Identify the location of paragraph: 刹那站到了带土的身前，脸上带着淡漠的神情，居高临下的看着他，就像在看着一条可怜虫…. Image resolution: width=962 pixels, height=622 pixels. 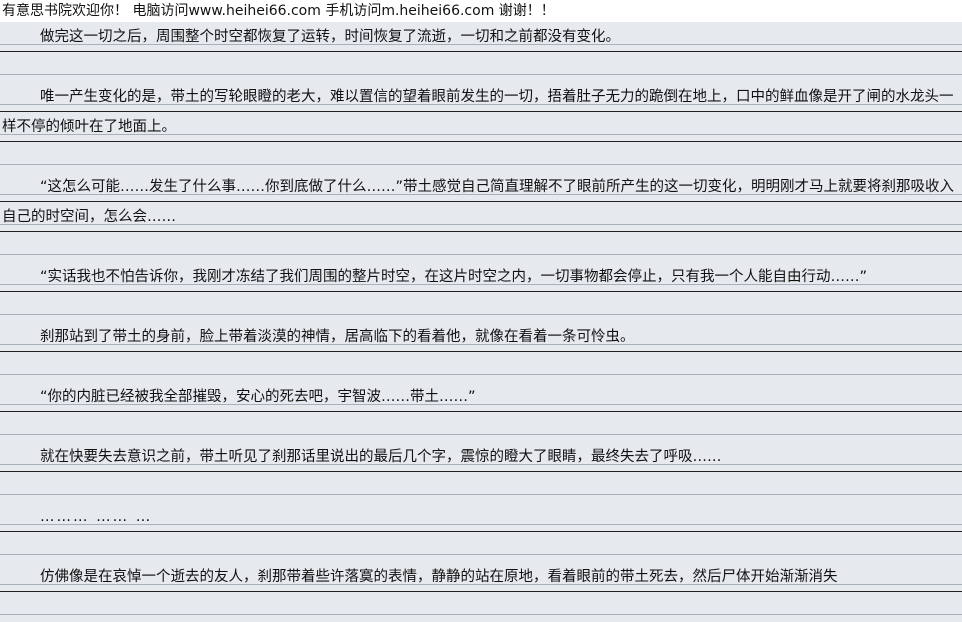
(481, 337).